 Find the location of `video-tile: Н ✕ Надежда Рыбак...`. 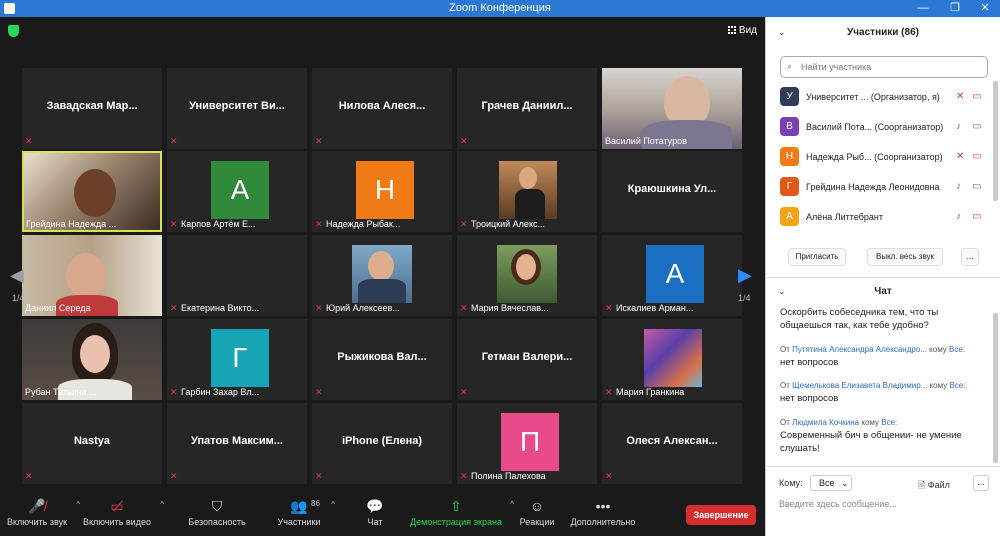

video-tile: Н ✕ Надежда Рыбак... is located at coordinates (382, 191).